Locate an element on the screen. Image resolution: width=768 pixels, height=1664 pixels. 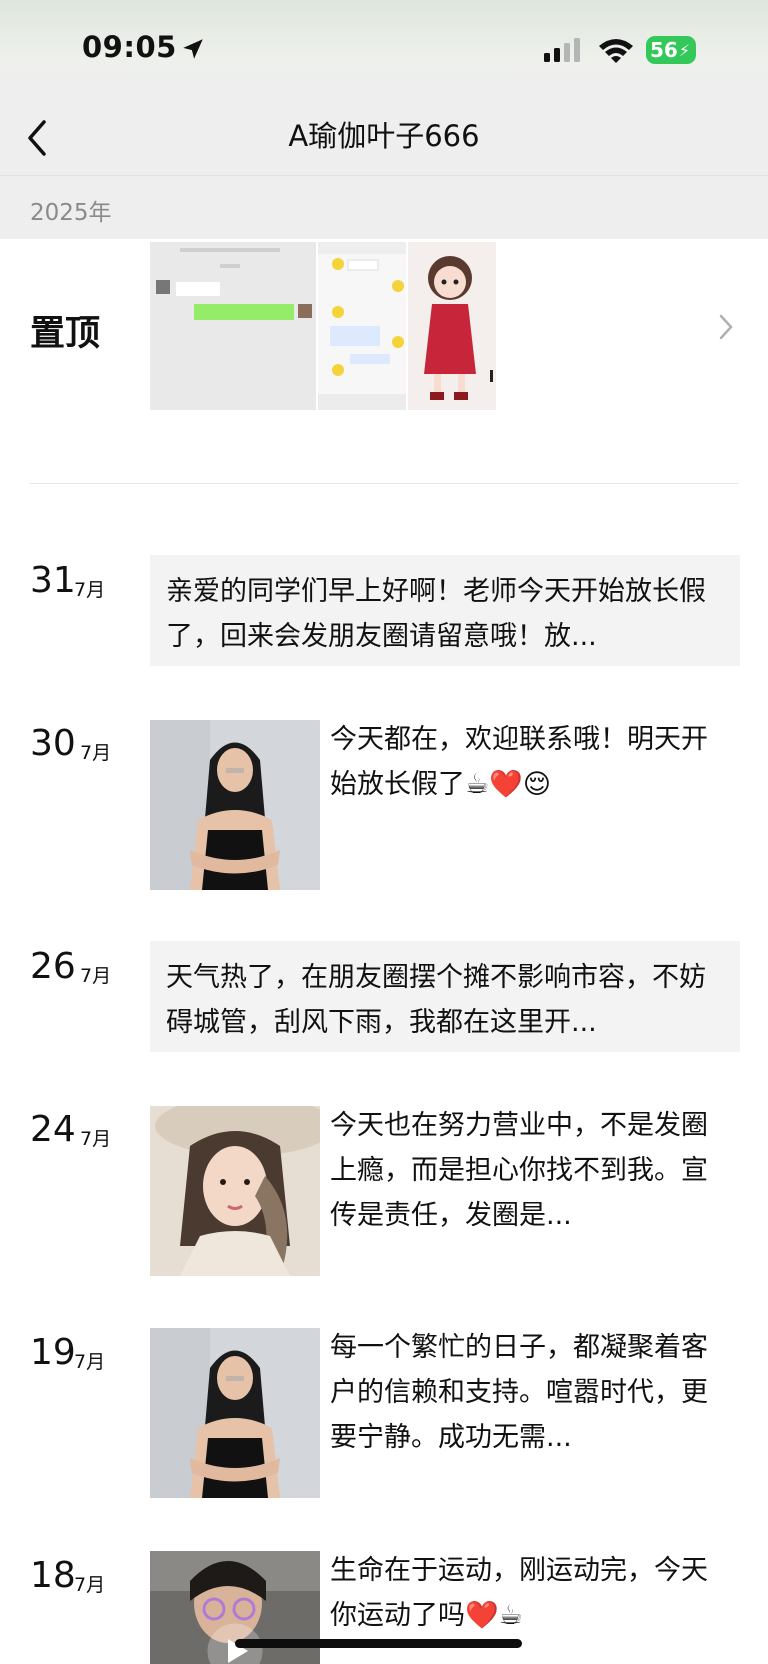
wifi-icon is located at coordinates (616, 51).